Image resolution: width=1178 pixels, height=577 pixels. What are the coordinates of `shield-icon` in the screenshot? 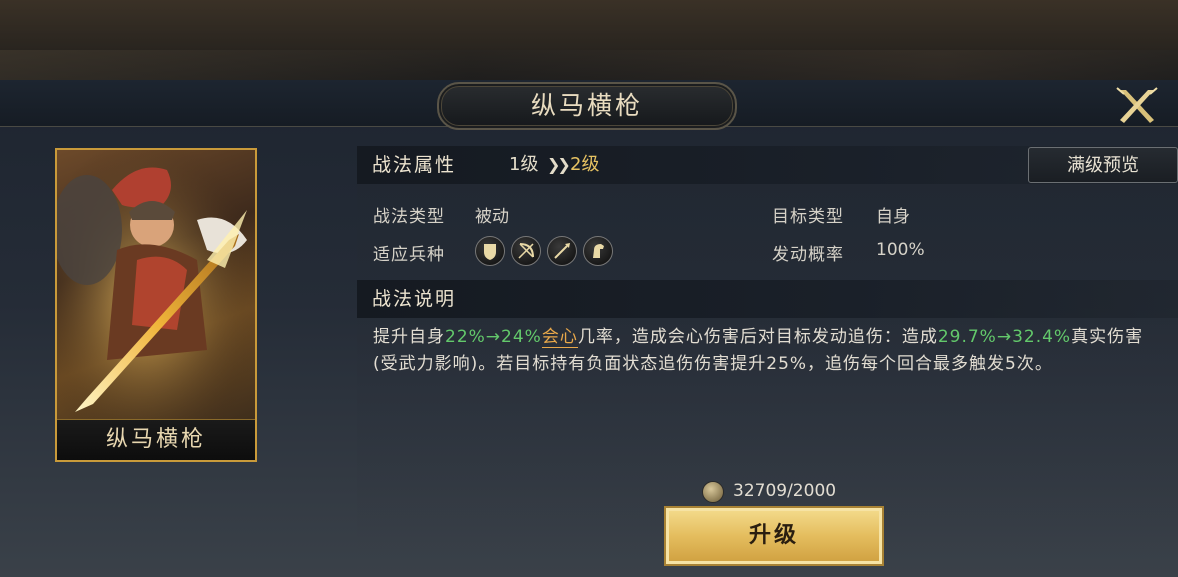 It's located at (490, 251).